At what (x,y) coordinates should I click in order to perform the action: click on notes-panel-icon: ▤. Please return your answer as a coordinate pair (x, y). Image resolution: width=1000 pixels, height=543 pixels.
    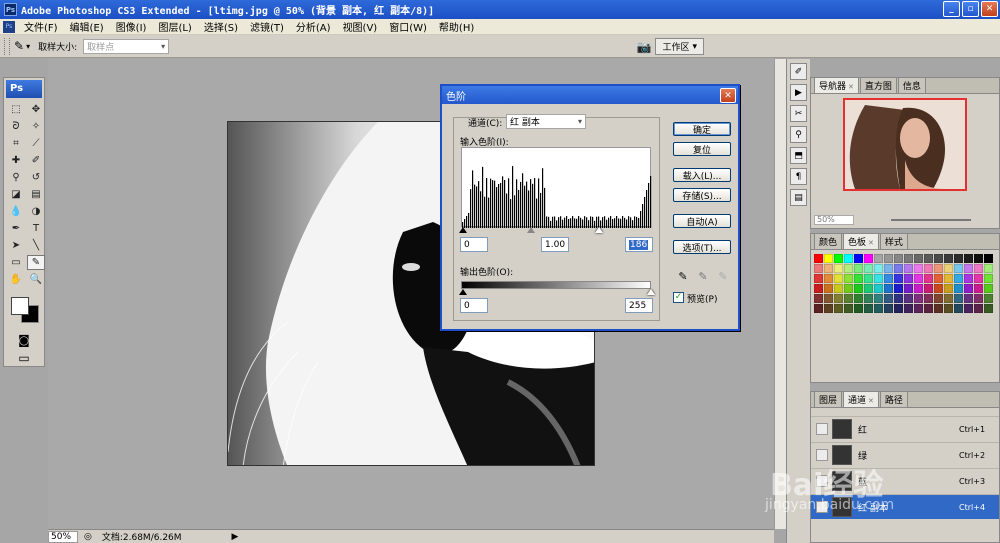
    Looking at the image, I should click on (798, 197).